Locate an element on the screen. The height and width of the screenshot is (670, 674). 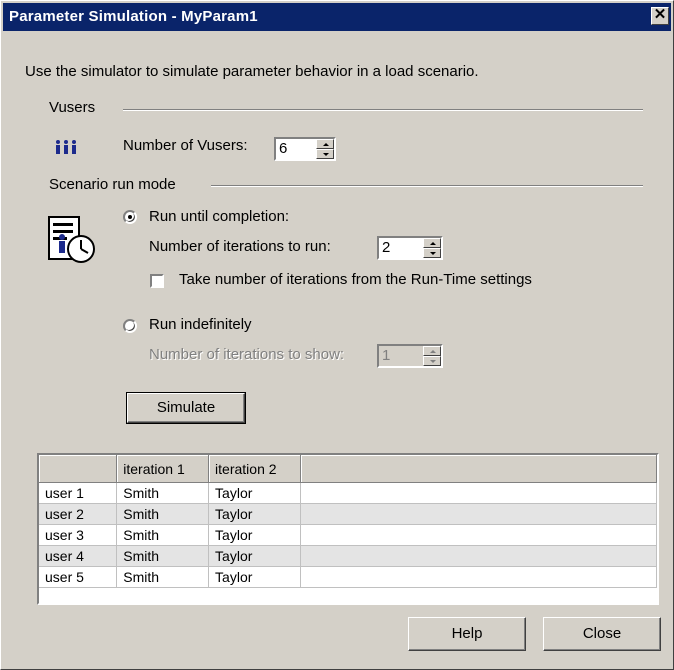
vusers-count-label: Number of Vusers: is located at coordinates (185, 145).